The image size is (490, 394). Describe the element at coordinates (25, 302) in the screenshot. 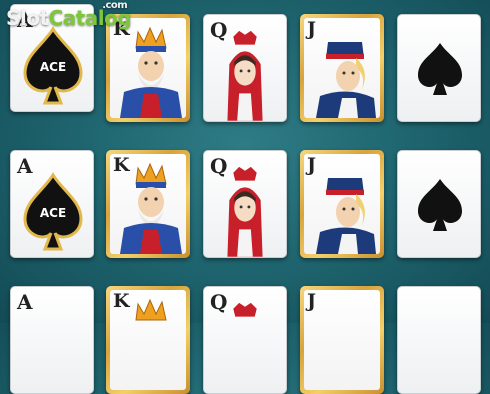

I see `card-rank: A` at that location.